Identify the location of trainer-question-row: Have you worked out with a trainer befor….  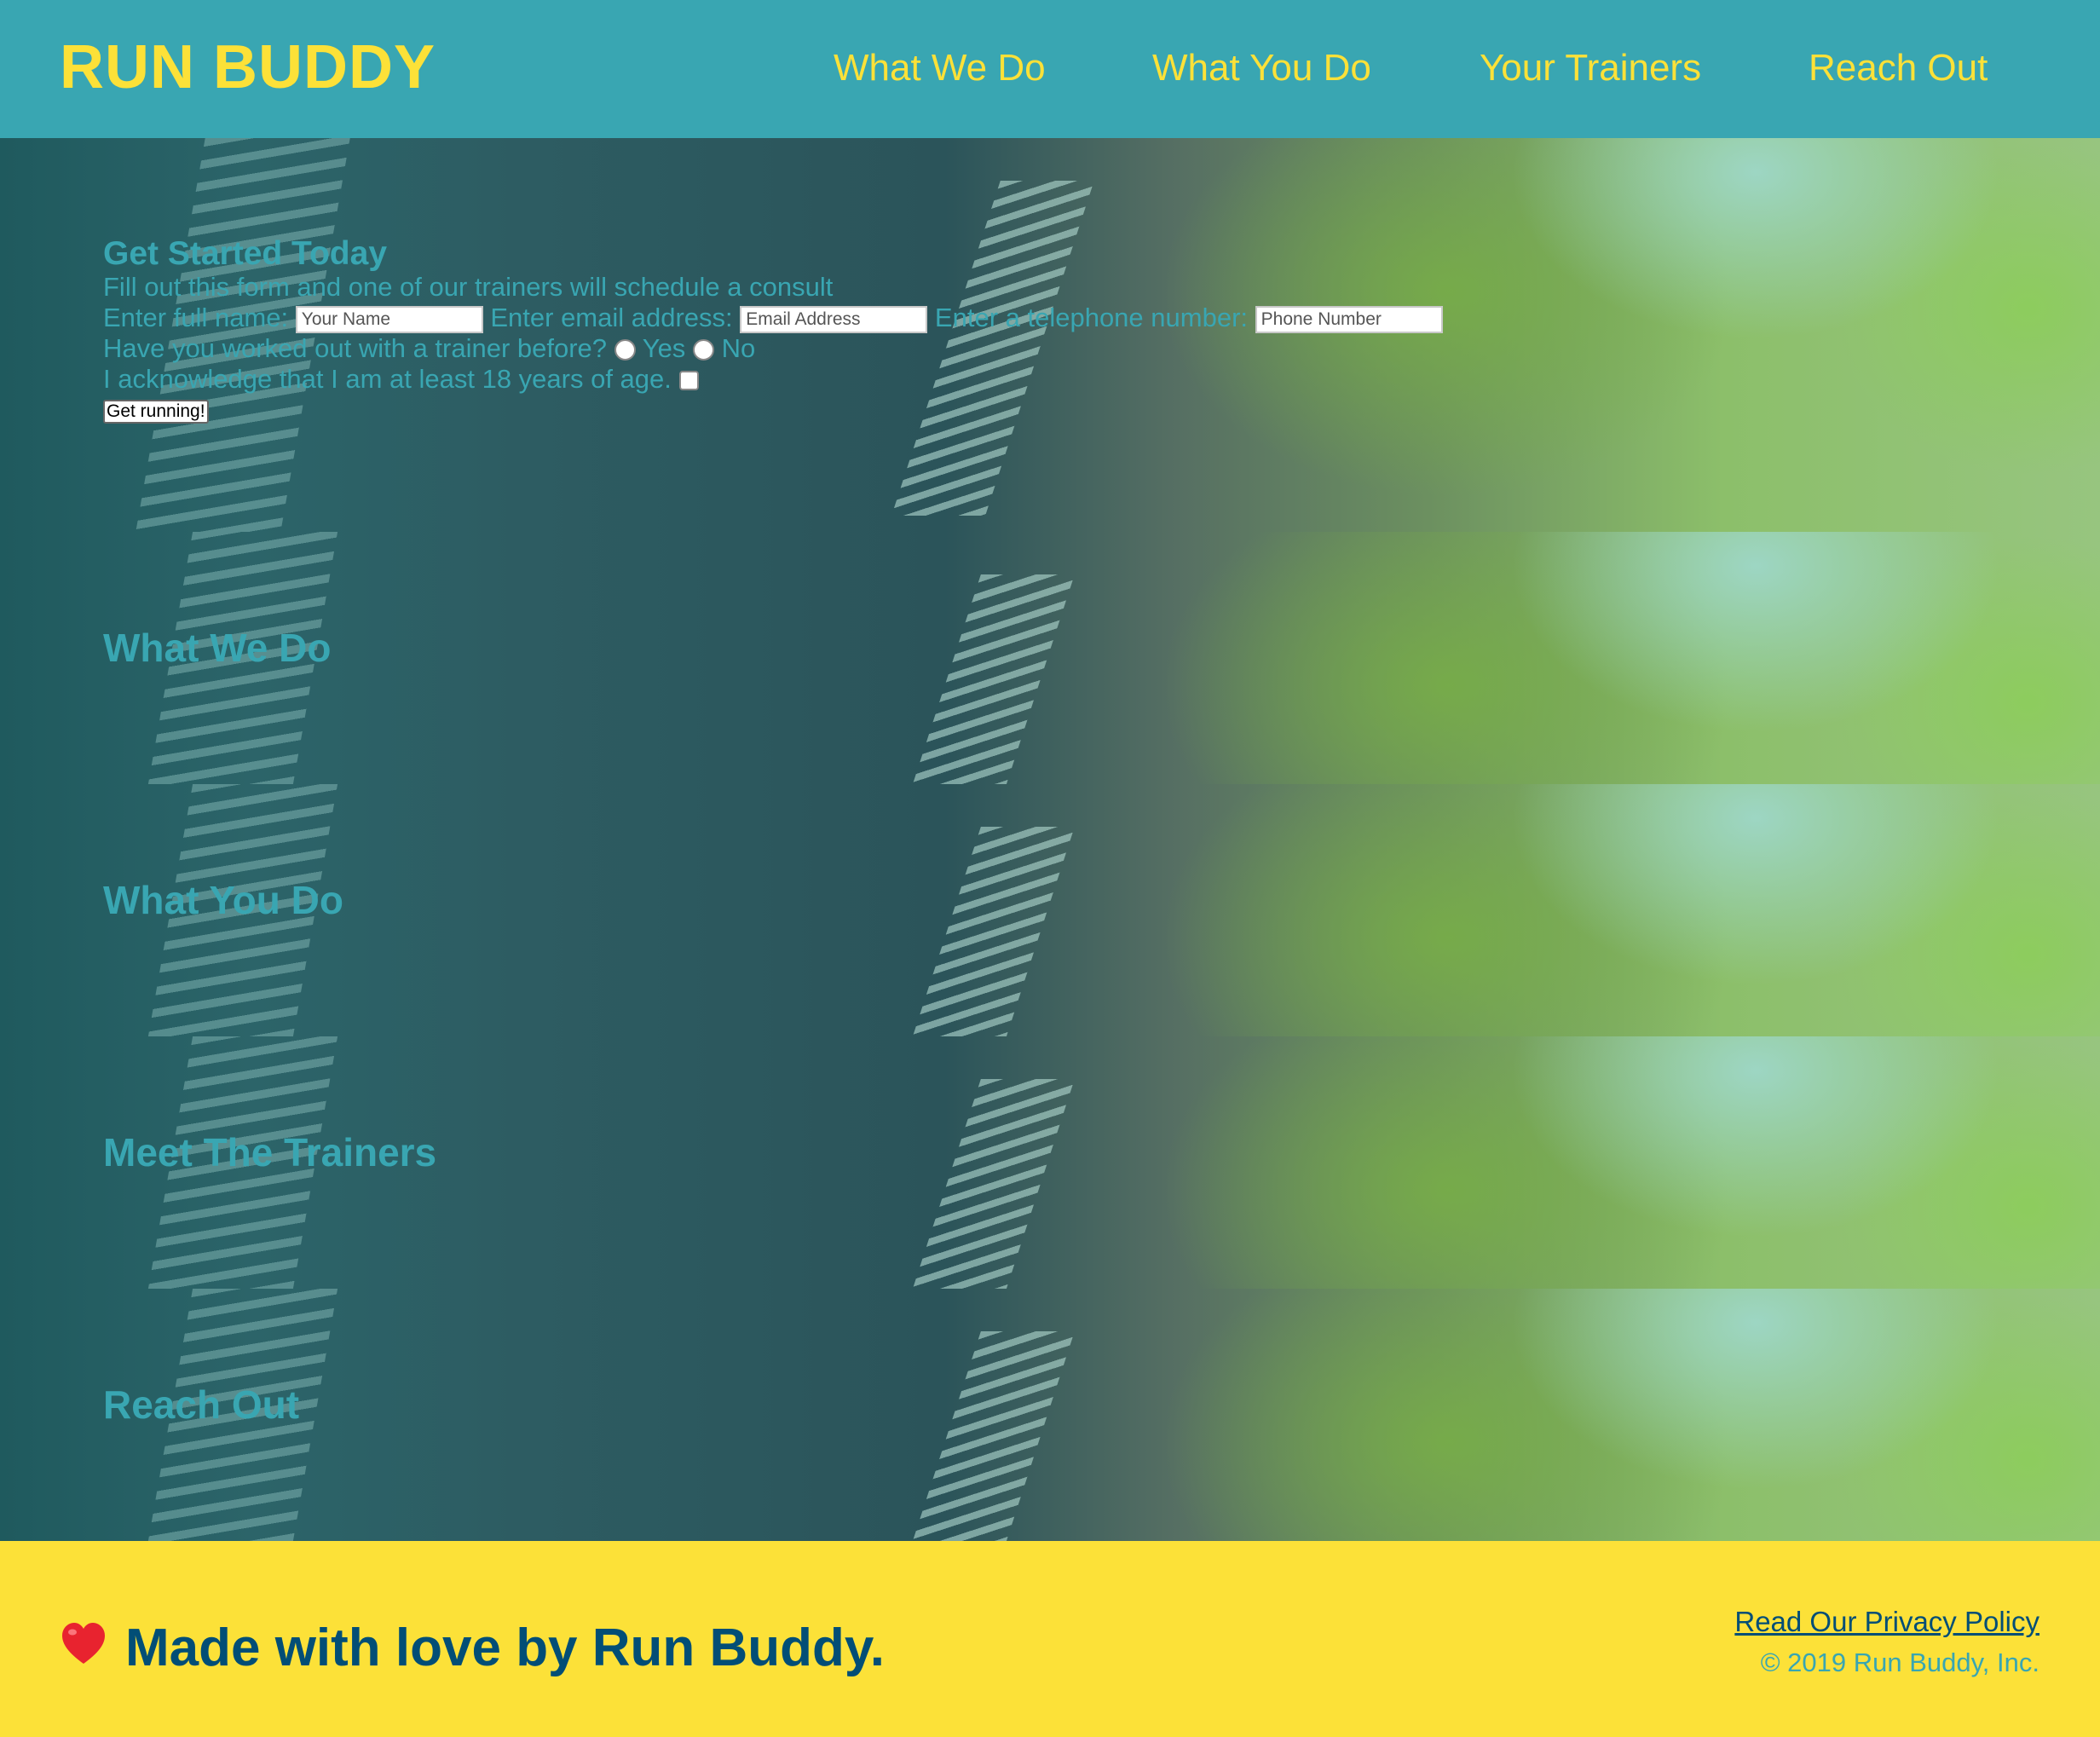
(773, 348).